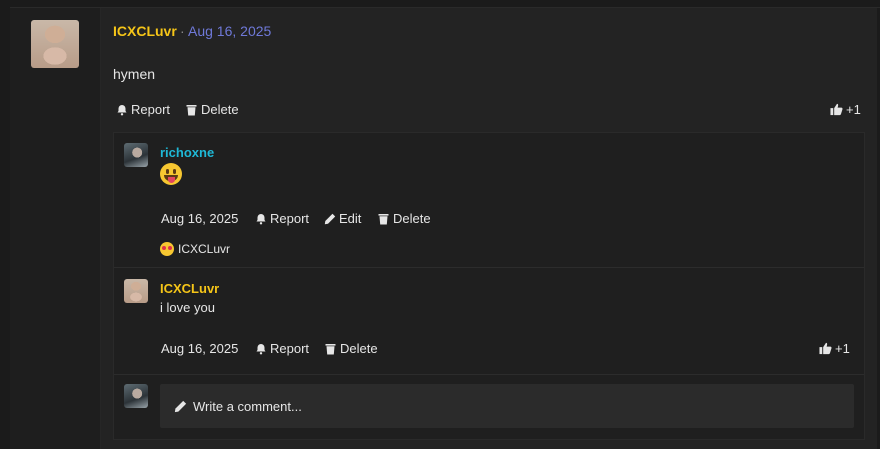 This screenshot has height=449, width=880. What do you see at coordinates (204, 249) in the screenshot?
I see `reaction-user: ICXCLuvr` at bounding box center [204, 249].